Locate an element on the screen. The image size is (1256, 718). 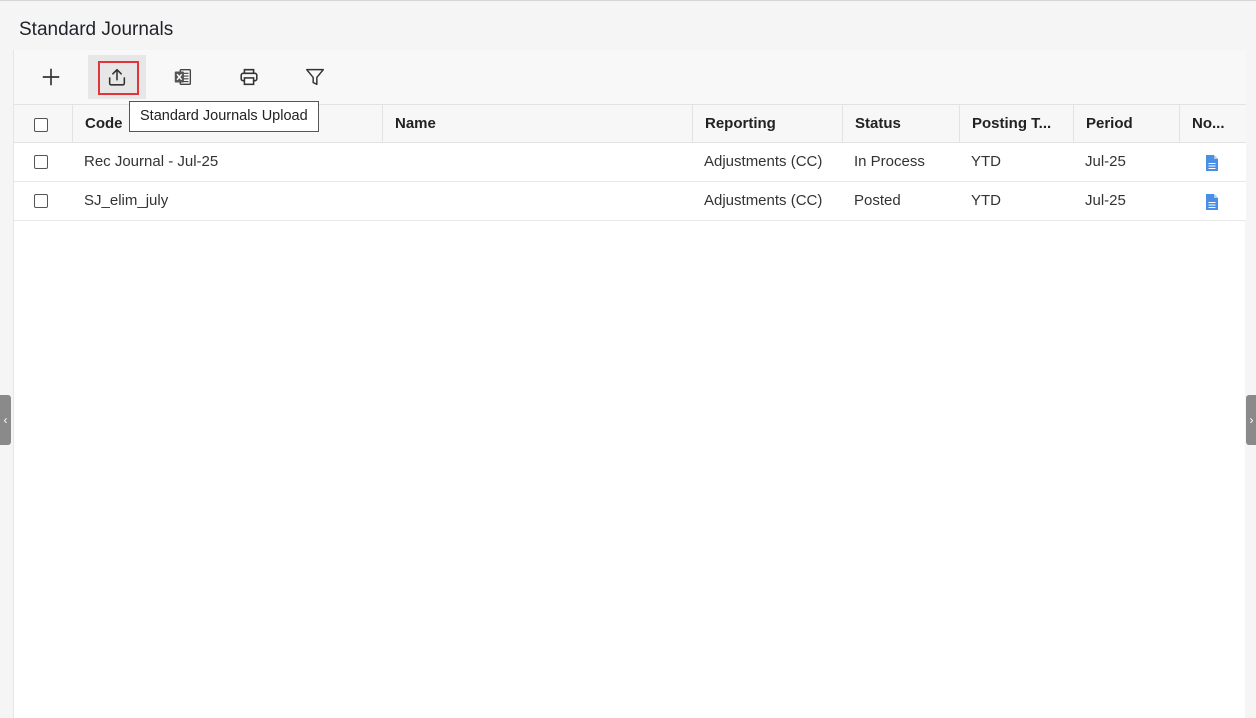
print-button is located at coordinates (249, 77).